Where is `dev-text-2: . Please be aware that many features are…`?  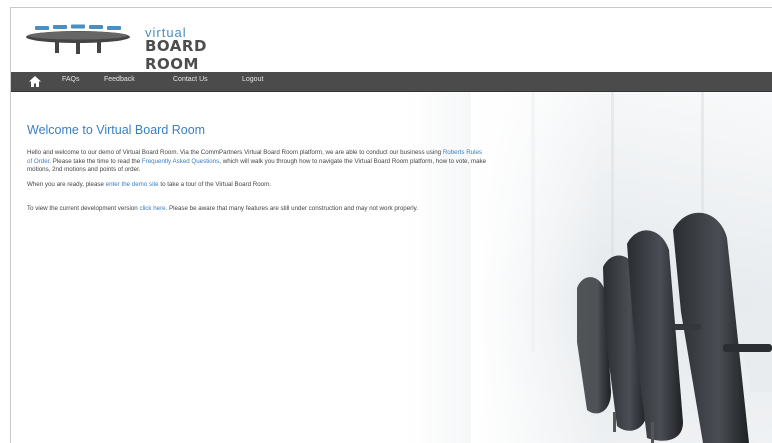 dev-text-2: . Please be aware that many features are… is located at coordinates (291, 209).